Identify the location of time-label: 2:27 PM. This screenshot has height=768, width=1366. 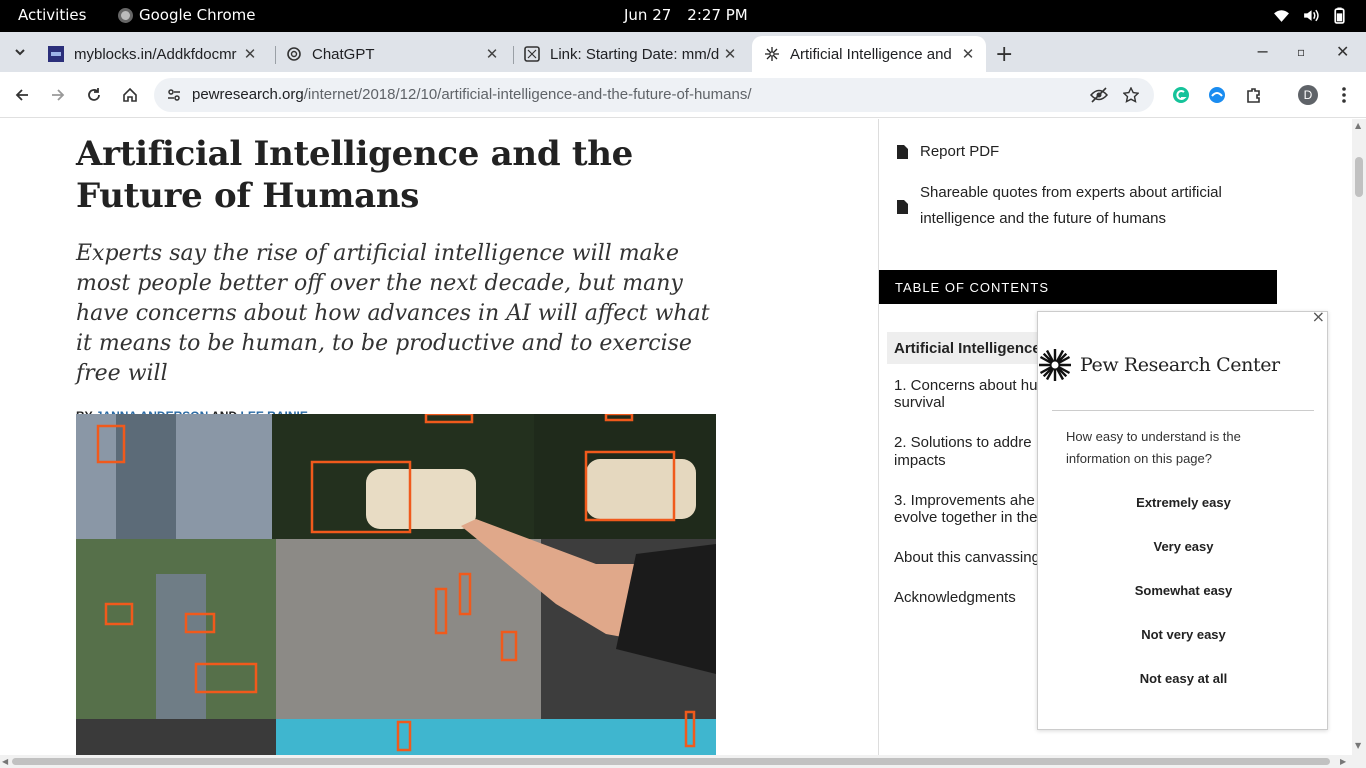
(717, 15).